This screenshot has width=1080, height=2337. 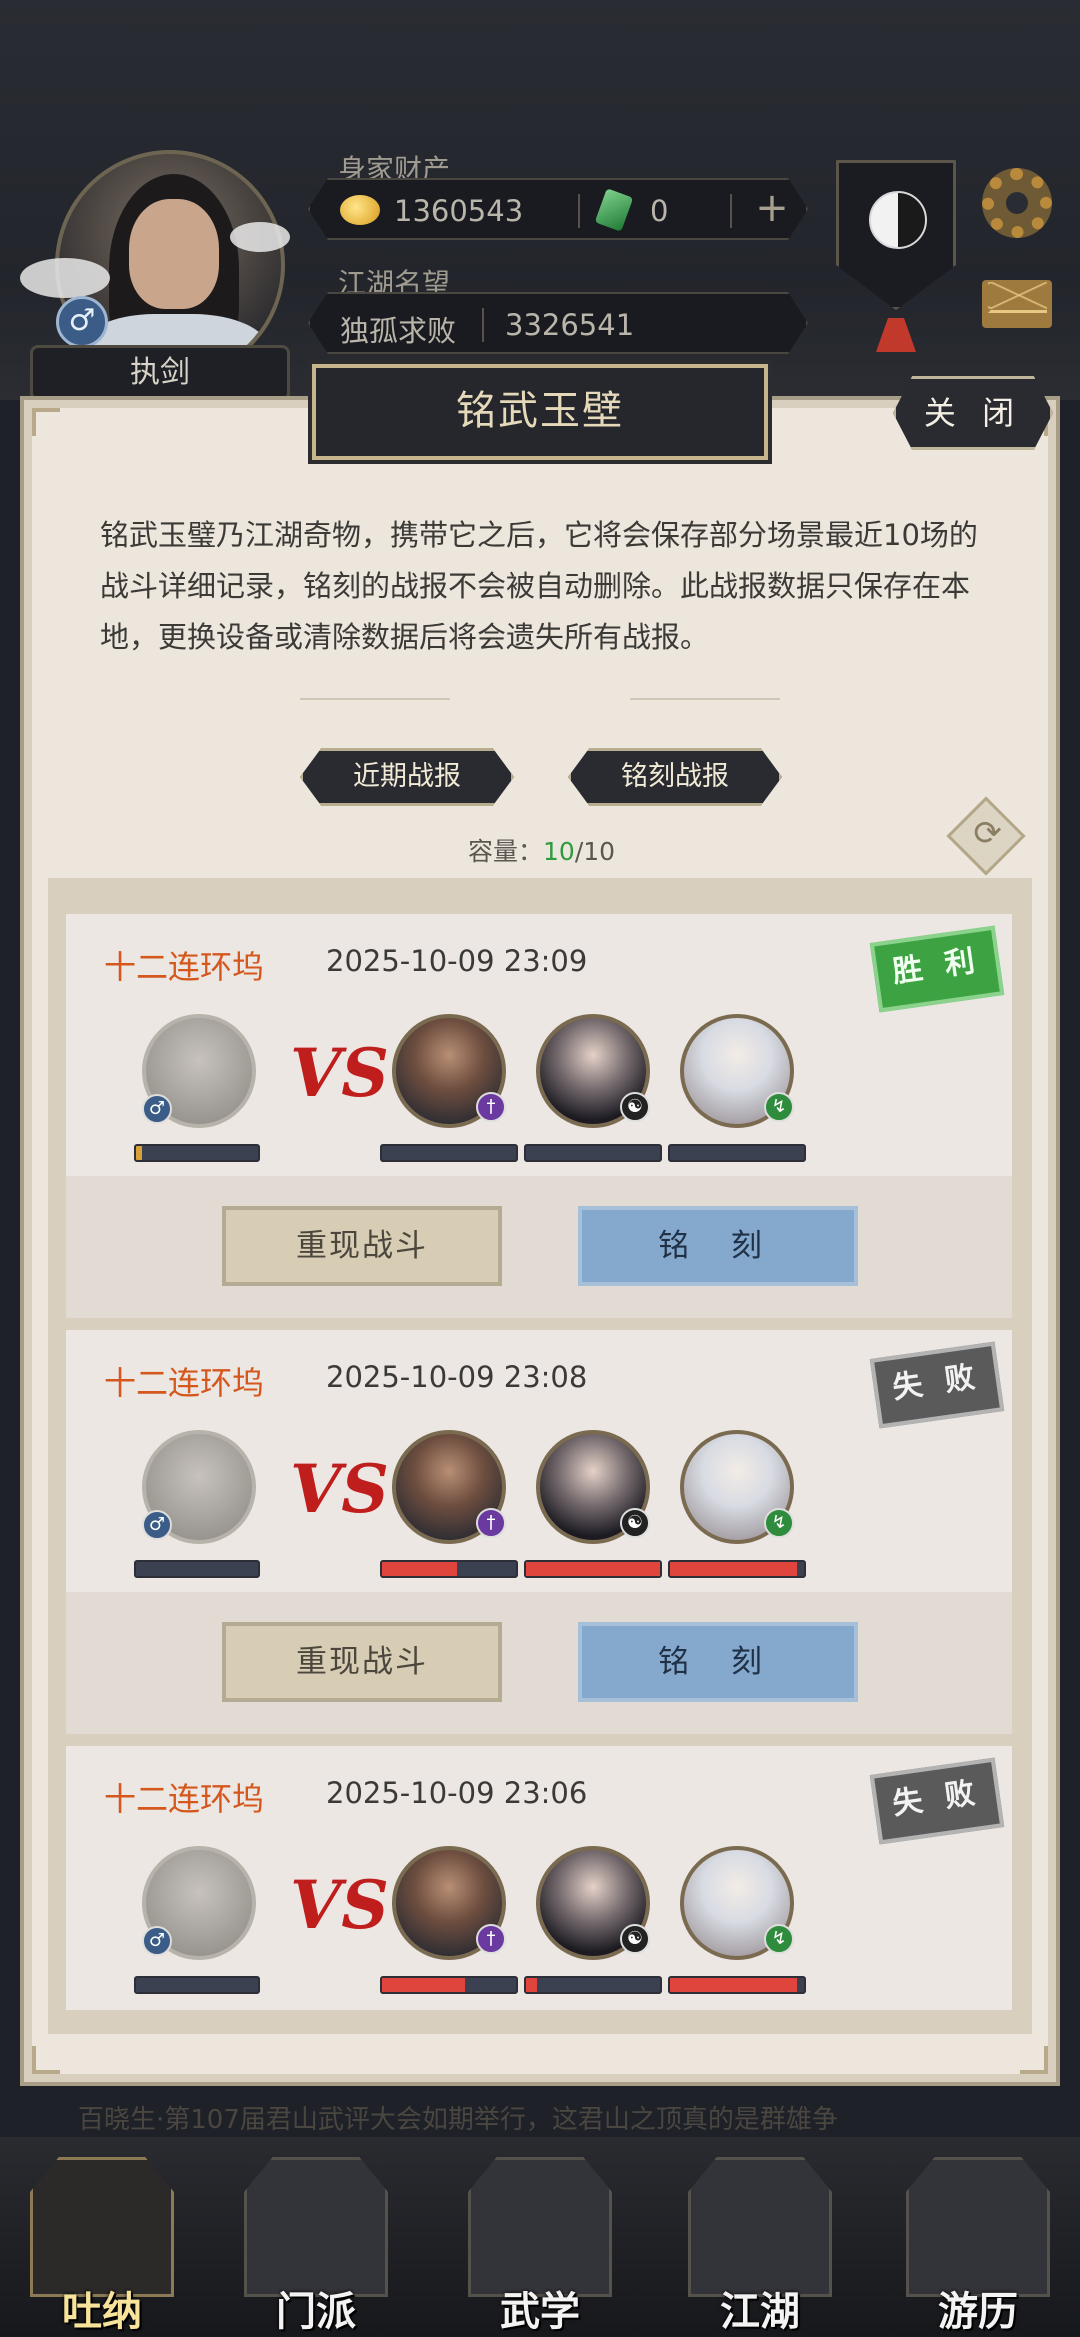 What do you see at coordinates (614, 210) in the screenshot?
I see `jade-icon` at bounding box center [614, 210].